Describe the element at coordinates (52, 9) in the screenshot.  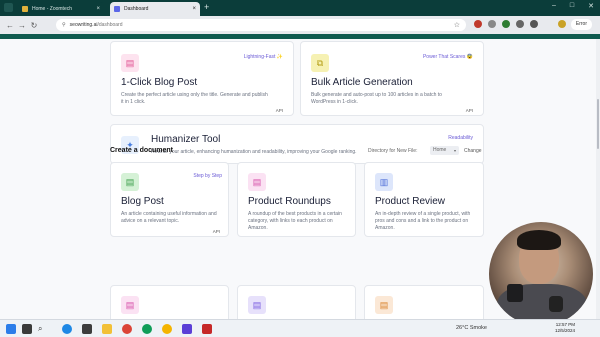
I see `tab-label: Home - Zoomtech` at that location.